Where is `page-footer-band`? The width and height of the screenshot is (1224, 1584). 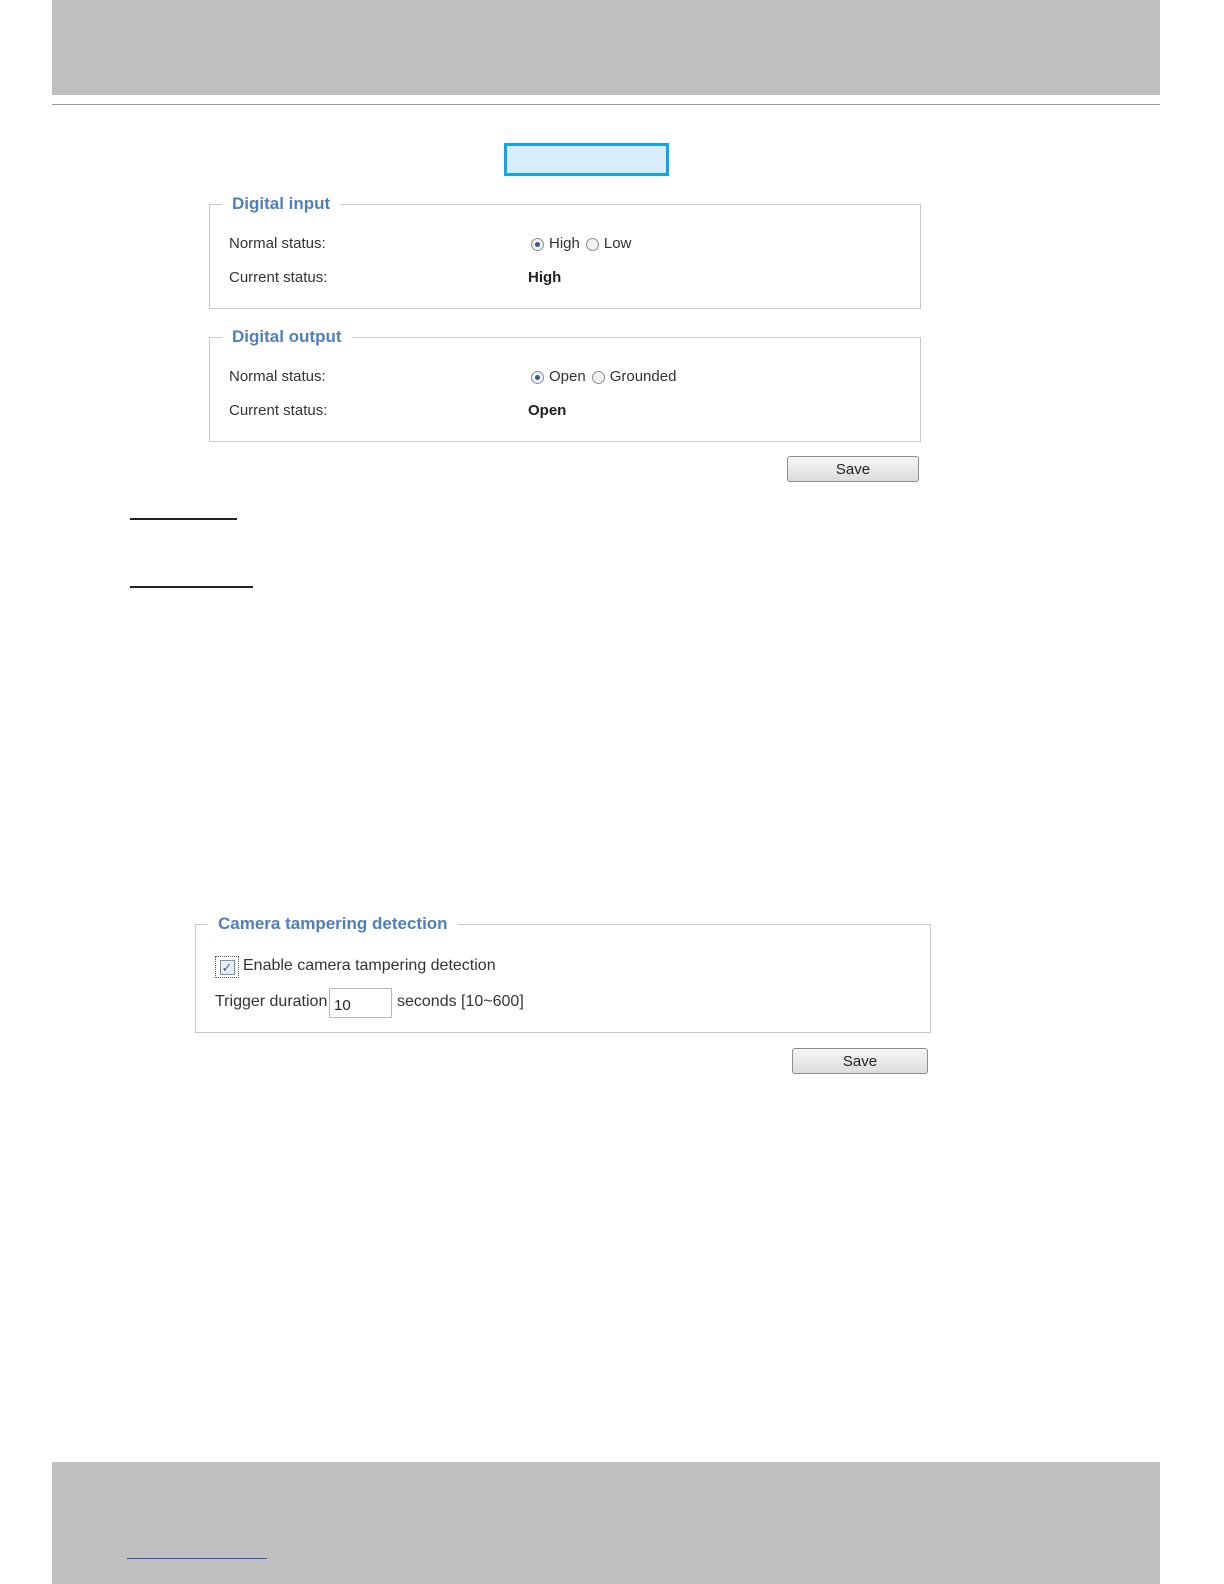
page-footer-band is located at coordinates (606, 1523).